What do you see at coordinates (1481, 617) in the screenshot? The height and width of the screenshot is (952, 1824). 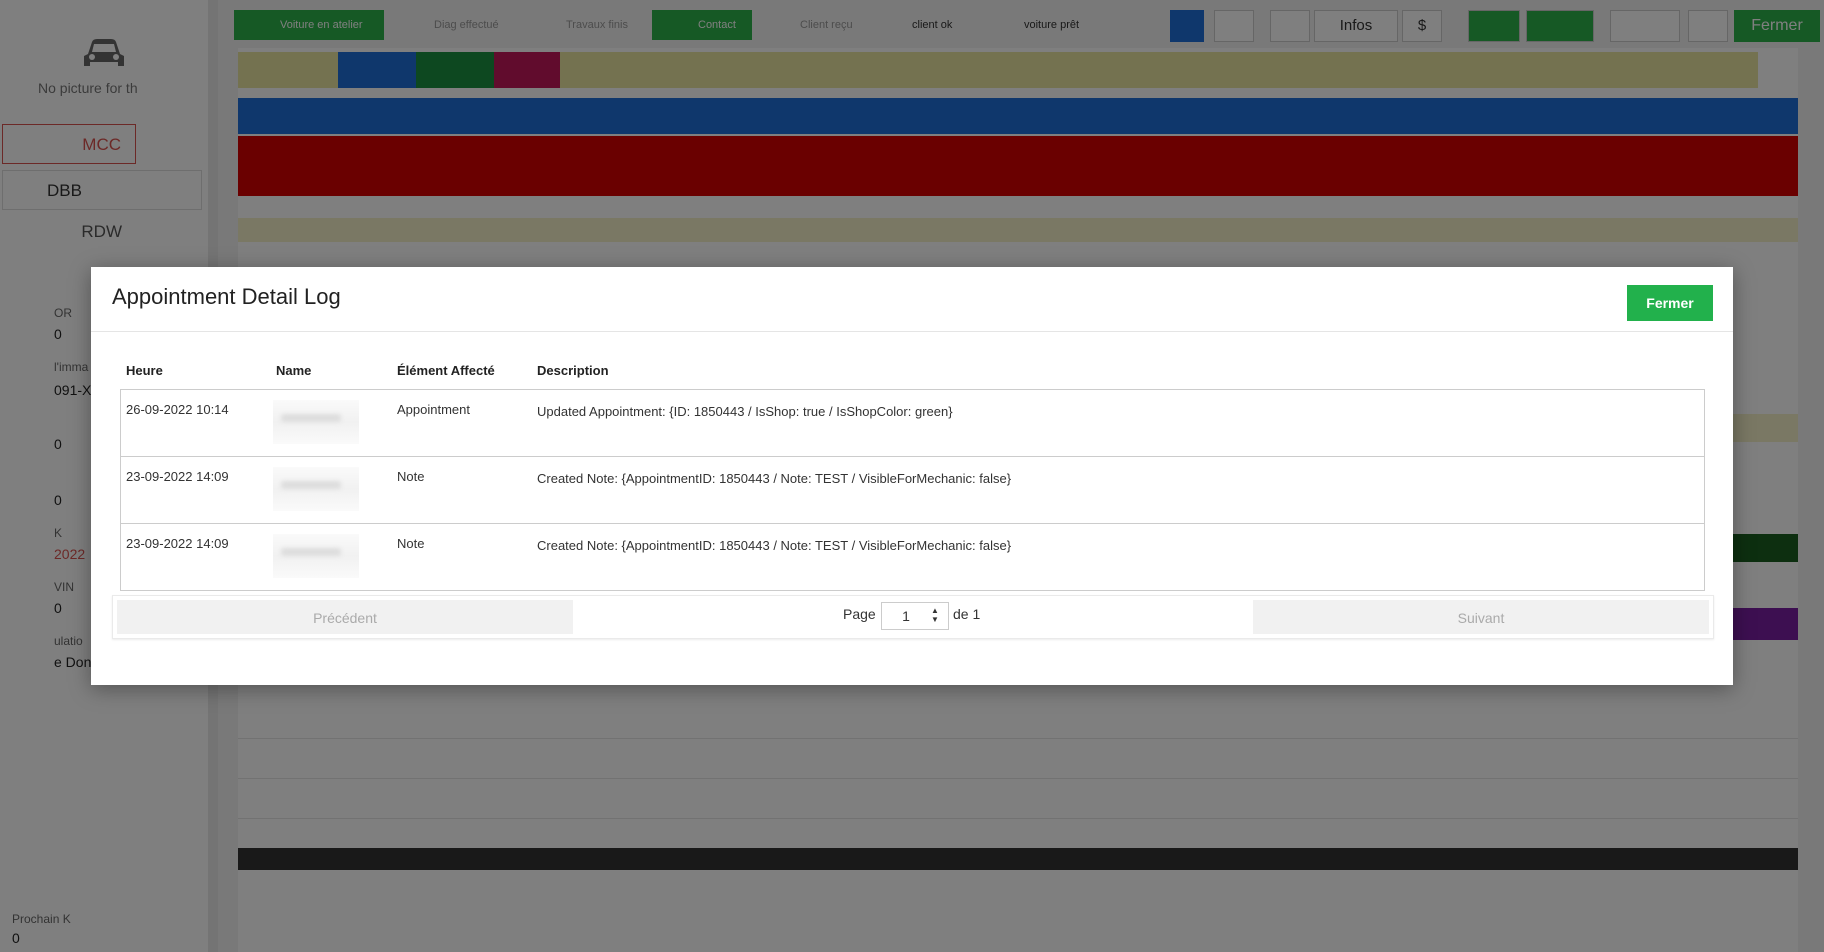 I see `next-page-button: Suivant` at bounding box center [1481, 617].